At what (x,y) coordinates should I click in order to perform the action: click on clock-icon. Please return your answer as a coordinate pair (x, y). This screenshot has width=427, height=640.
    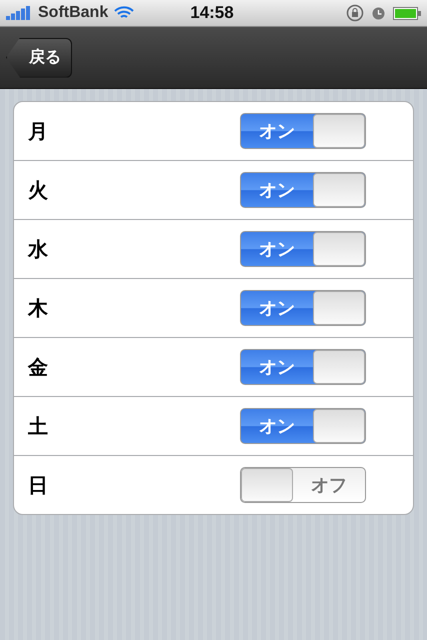
    Looking at the image, I should click on (378, 13).